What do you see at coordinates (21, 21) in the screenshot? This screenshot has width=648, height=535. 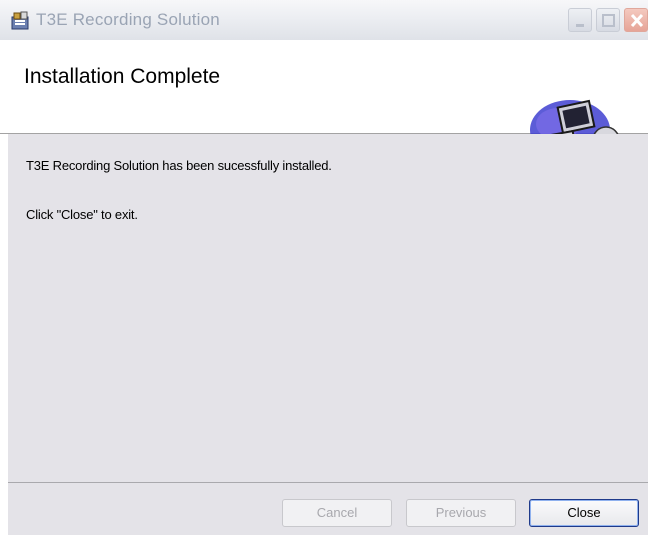 I see `installer-app-icon` at bounding box center [21, 21].